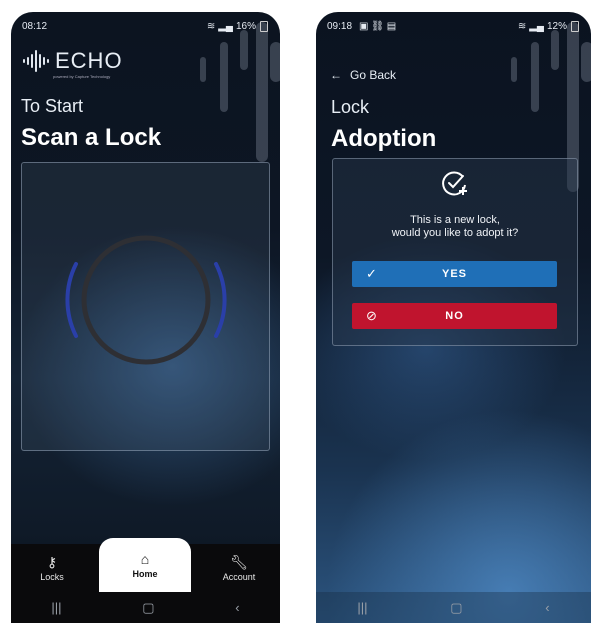 This screenshot has height=623, width=592. What do you see at coordinates (340, 26) in the screenshot?
I see `status-time: 09:18` at bounding box center [340, 26].